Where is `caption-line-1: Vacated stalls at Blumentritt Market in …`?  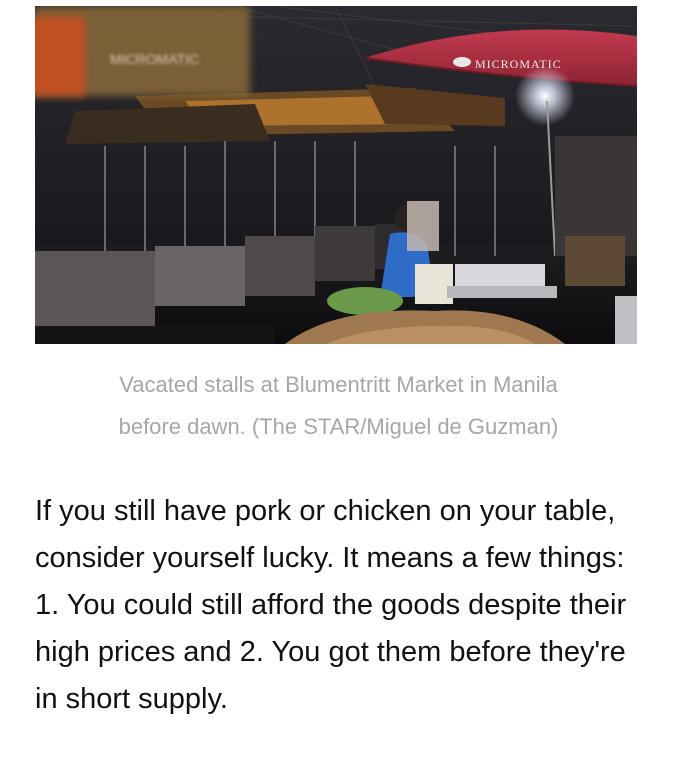
caption-line-1: Vacated stalls at Blumentritt Market in … is located at coordinates (338, 384).